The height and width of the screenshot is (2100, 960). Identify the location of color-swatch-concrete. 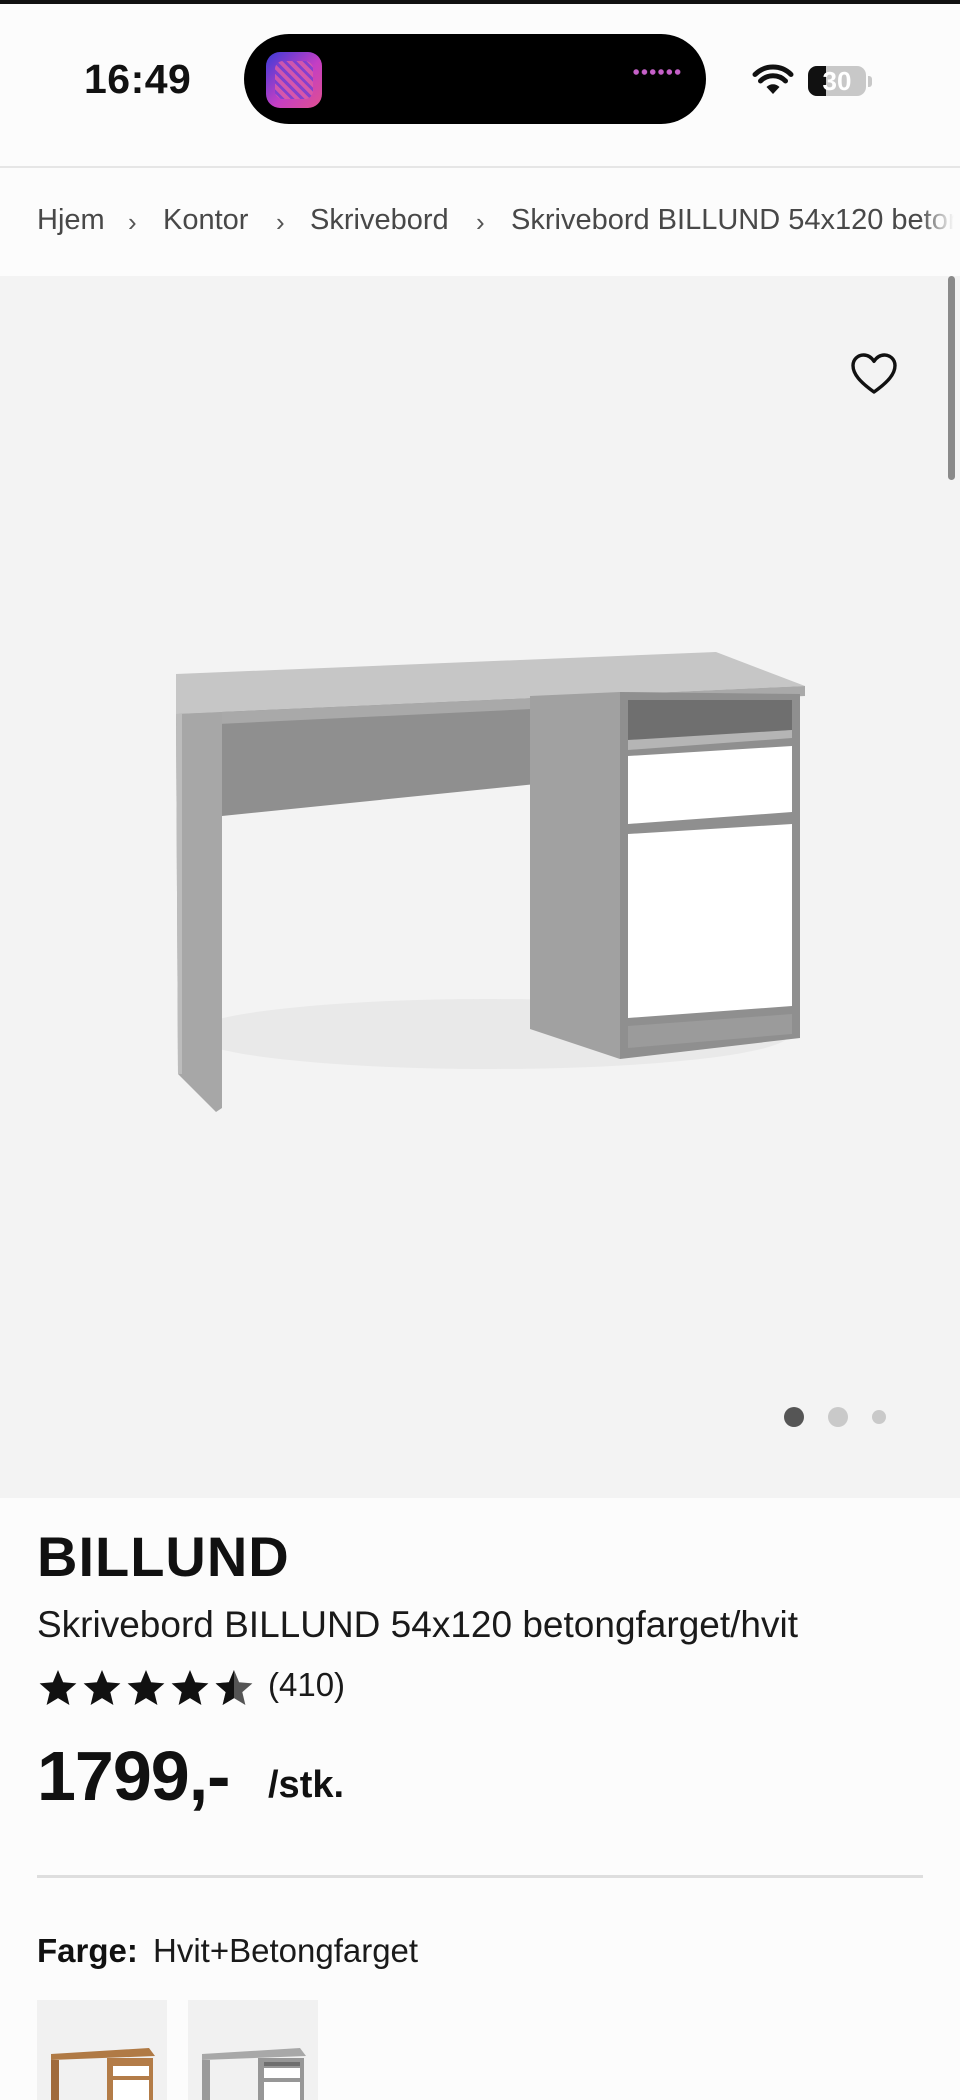
(253, 2050).